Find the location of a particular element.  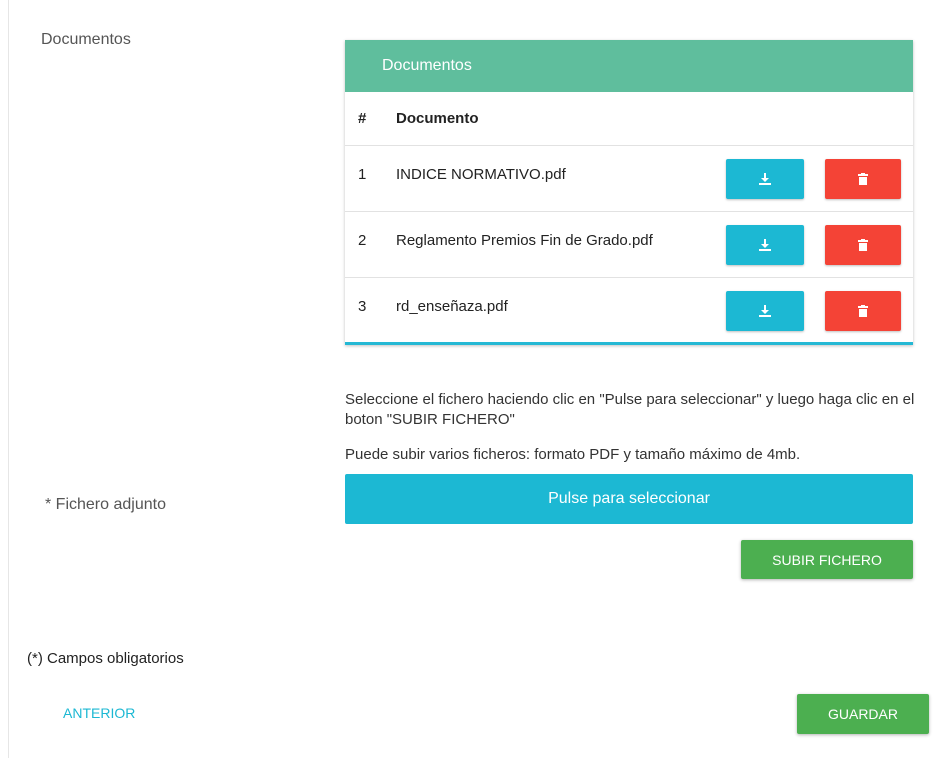

document-name: rd_enseñaza.pdf is located at coordinates (452, 306).